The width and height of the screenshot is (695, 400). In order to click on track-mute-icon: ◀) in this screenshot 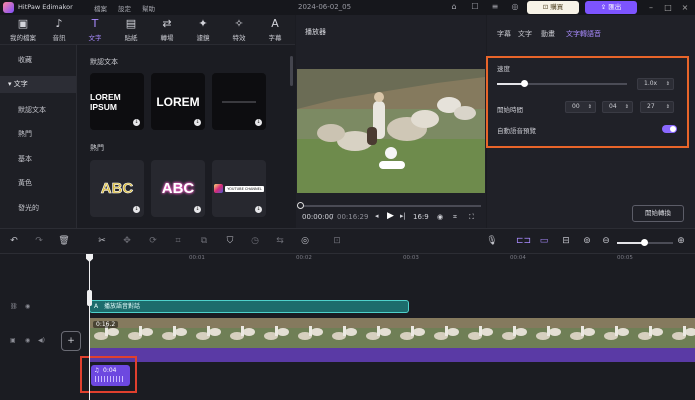, I will do `click(41, 340)`.